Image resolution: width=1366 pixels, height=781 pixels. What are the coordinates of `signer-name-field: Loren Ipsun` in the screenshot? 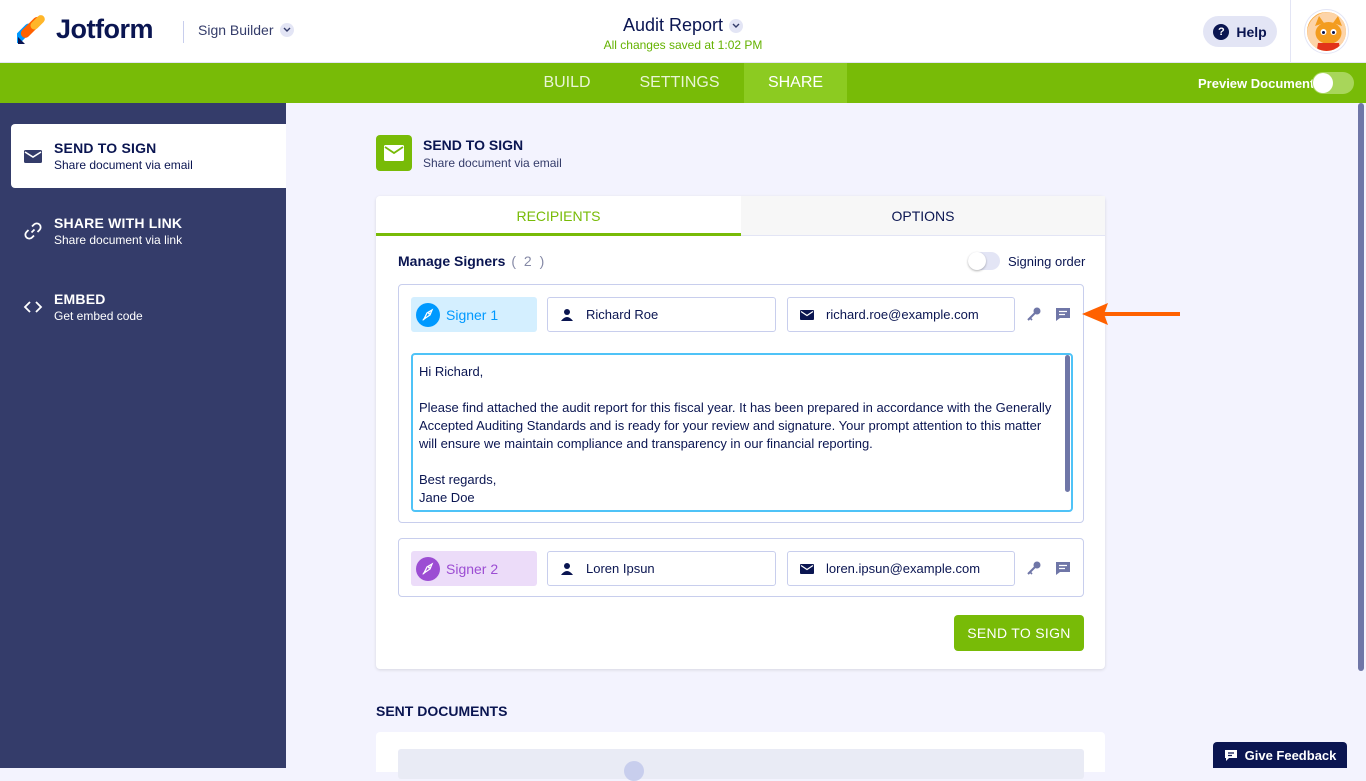 It's located at (661, 568).